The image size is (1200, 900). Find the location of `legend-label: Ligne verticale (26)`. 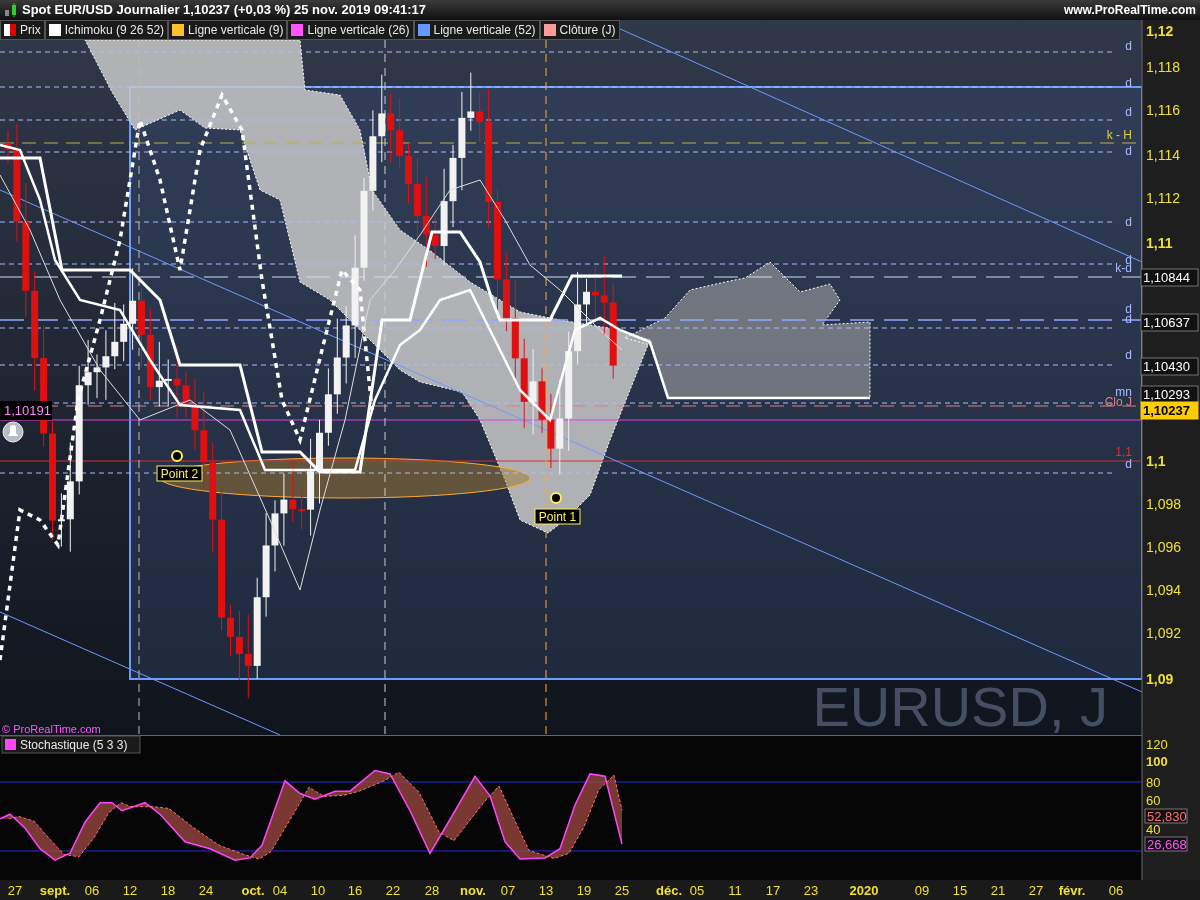

legend-label: Ligne verticale (26) is located at coordinates (358, 30).